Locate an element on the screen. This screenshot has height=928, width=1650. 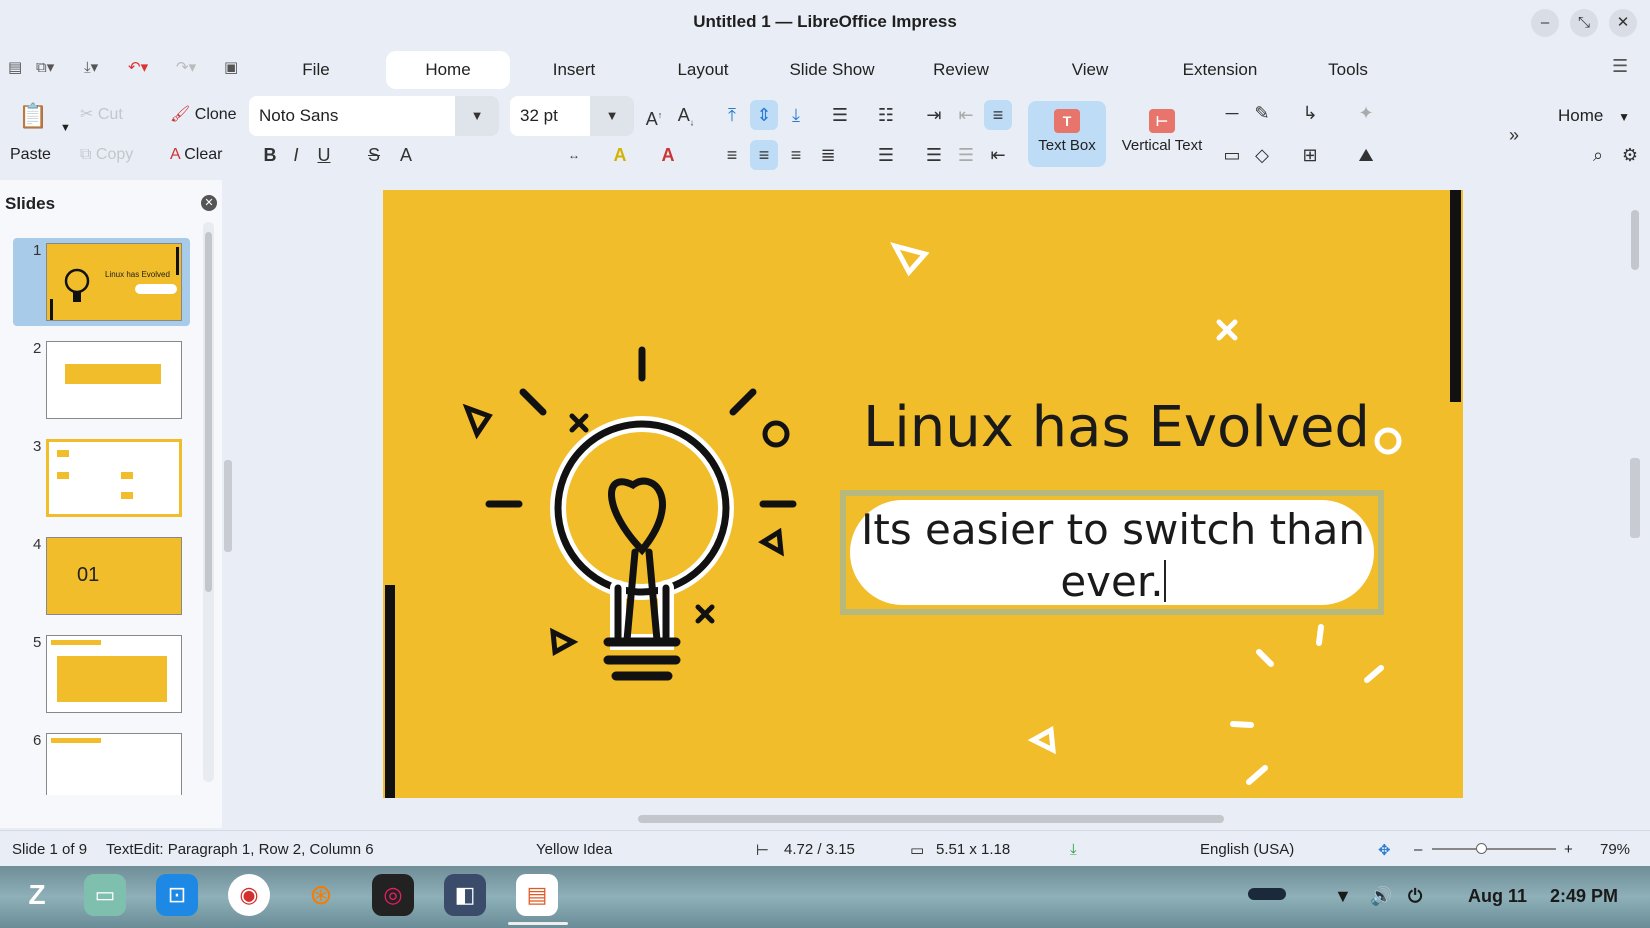
bullets-icon: ☰ is located at coordinates (840, 115).